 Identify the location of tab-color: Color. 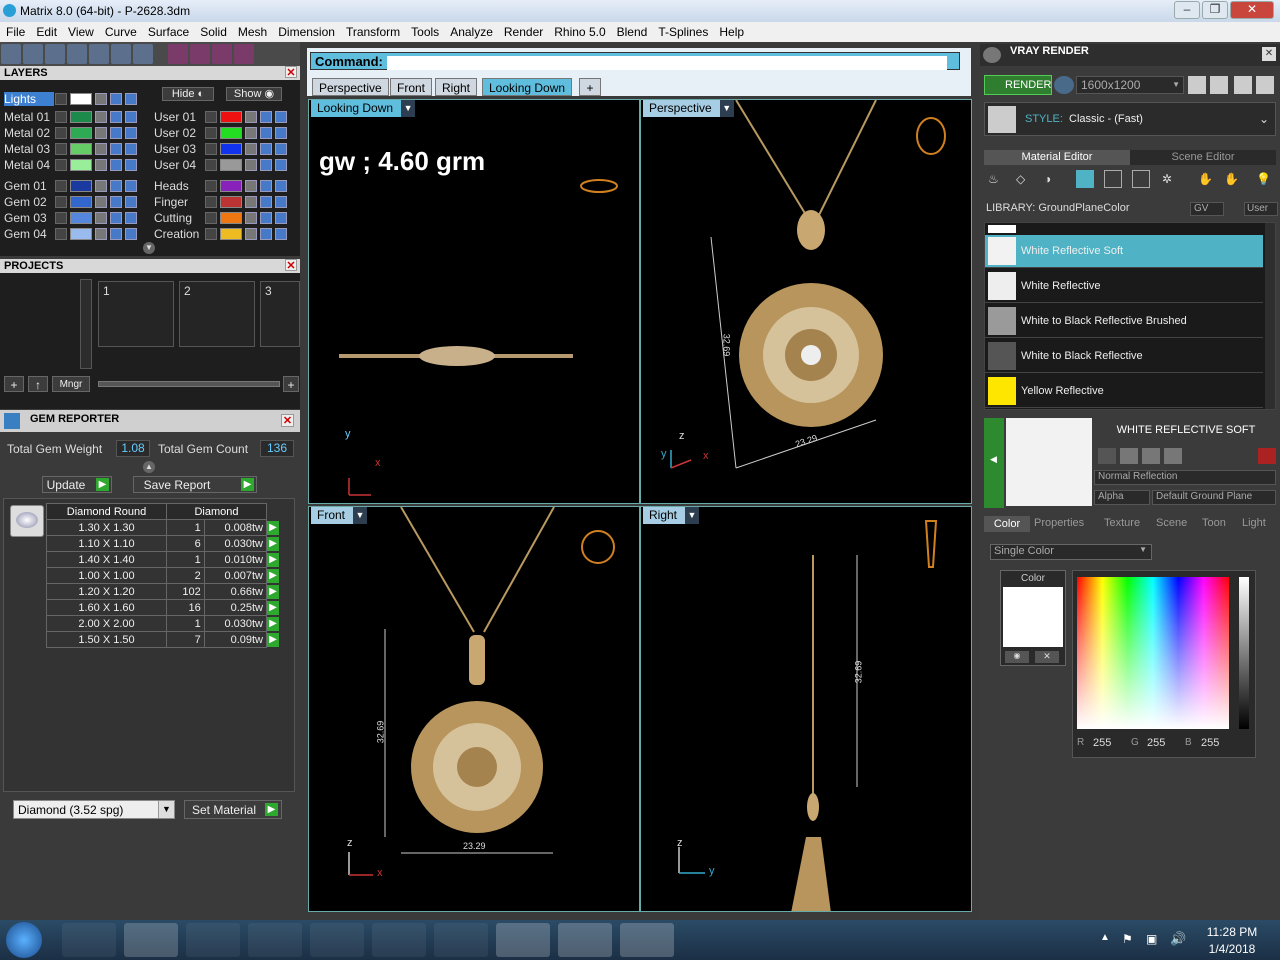
(1007, 524).